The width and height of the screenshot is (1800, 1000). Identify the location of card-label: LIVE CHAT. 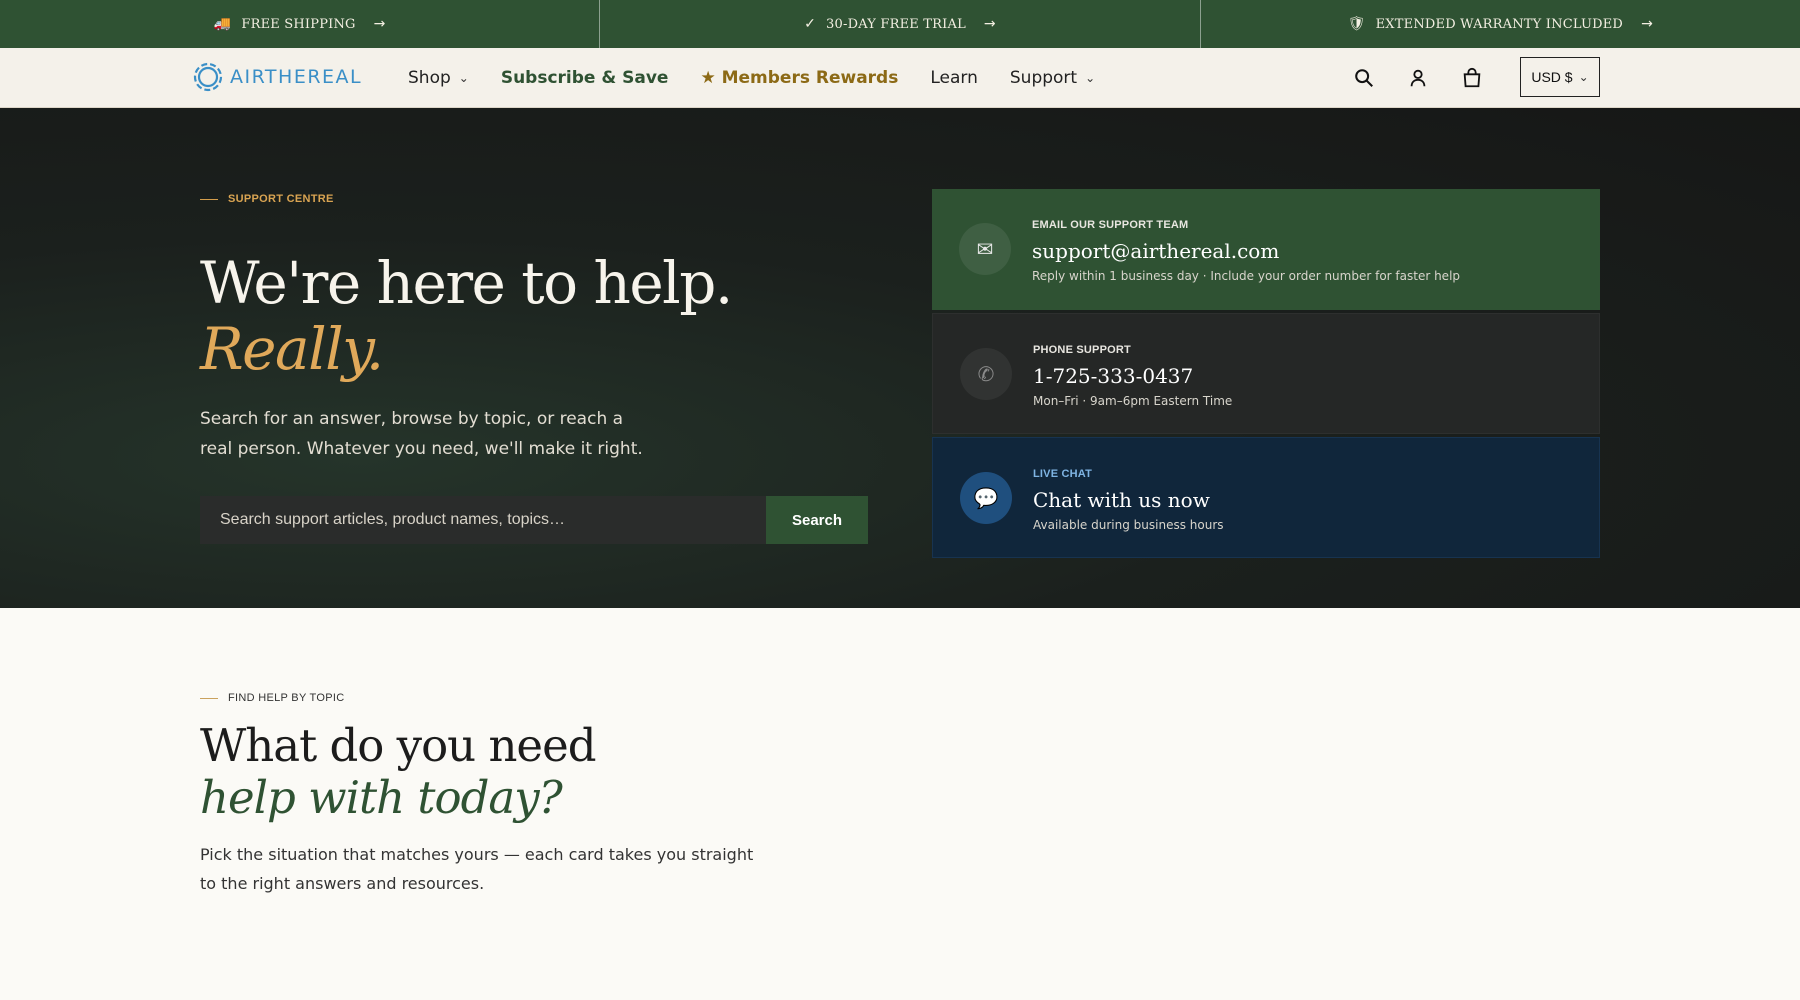
(1063, 474).